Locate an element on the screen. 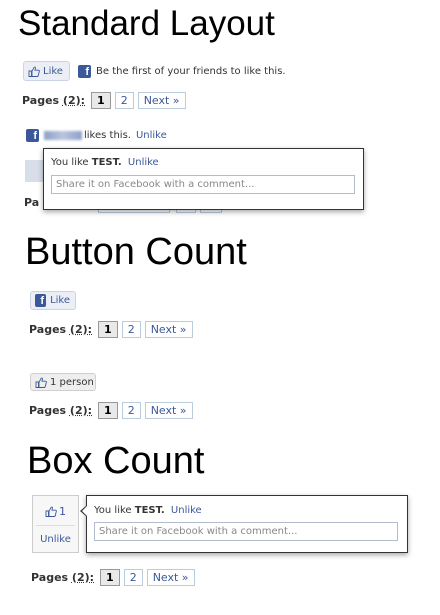 This screenshot has height=615, width=440. like-button: f Like is located at coordinates (53, 300).